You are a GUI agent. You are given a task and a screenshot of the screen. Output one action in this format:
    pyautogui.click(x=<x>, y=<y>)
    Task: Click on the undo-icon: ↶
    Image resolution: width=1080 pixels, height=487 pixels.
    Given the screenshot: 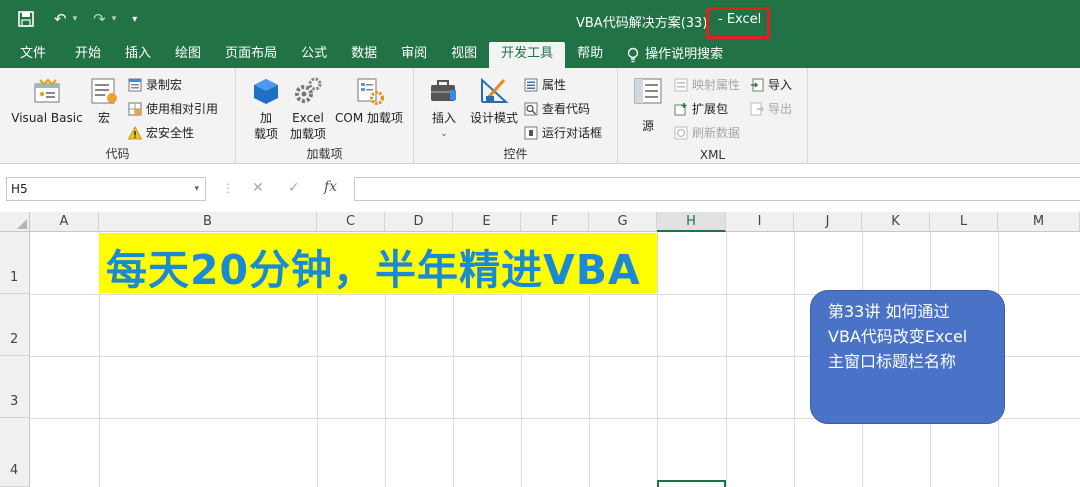 What is the action you would take?
    pyautogui.click(x=60, y=19)
    